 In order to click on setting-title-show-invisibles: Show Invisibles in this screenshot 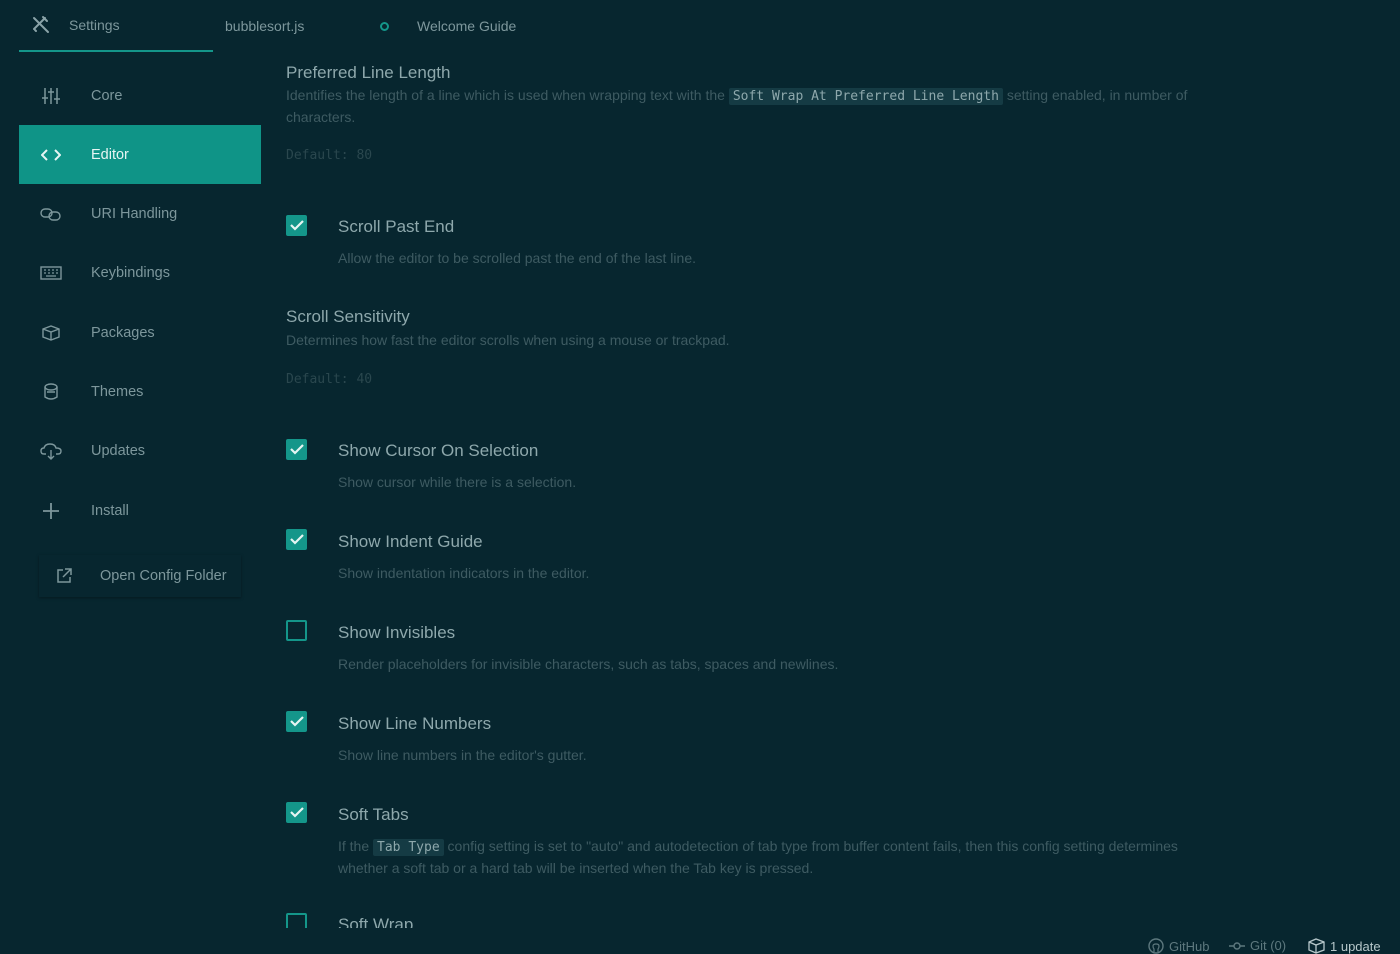, I will do `click(397, 632)`.